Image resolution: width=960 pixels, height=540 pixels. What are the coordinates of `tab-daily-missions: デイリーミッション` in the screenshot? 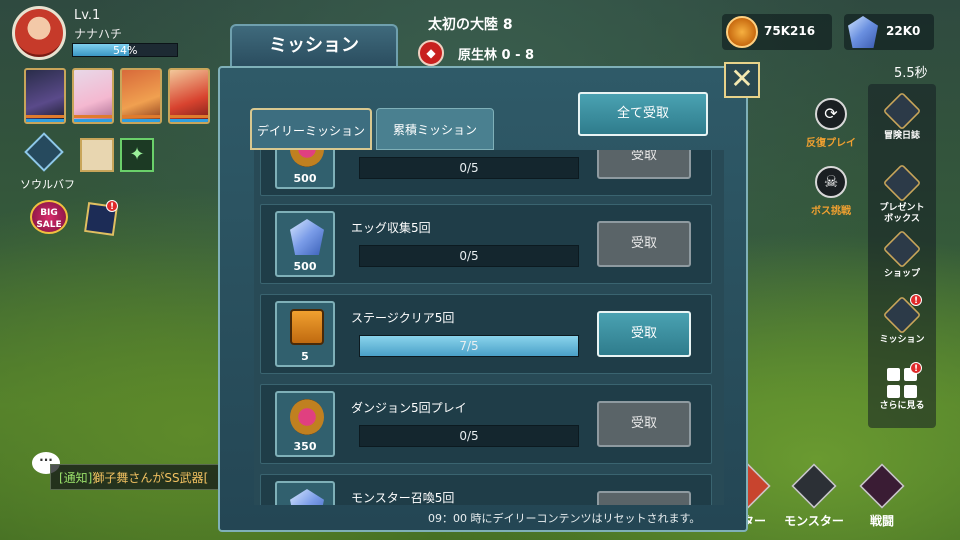 It's located at (311, 129).